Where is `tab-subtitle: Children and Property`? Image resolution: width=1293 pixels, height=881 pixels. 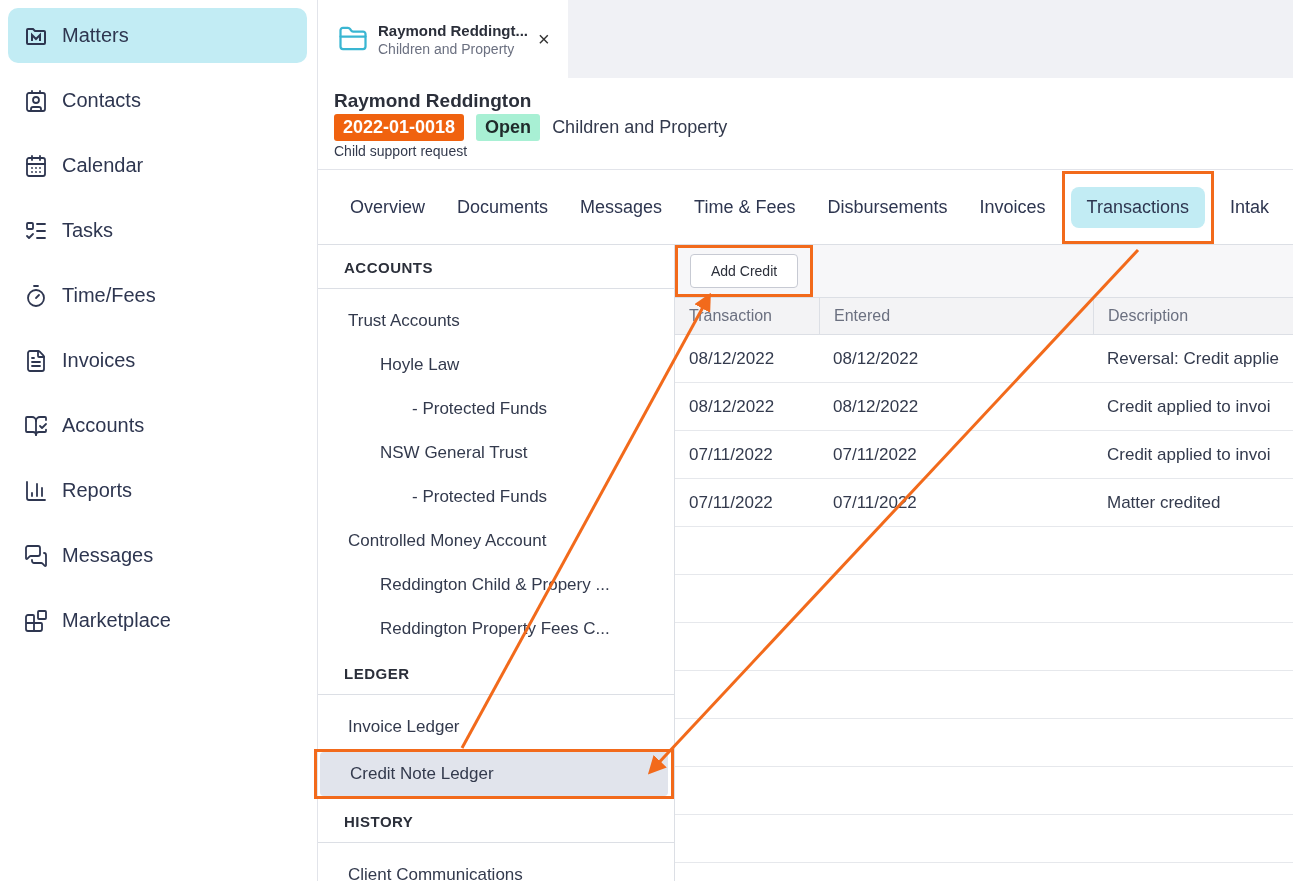
tab-subtitle: Children and Property is located at coordinates (447, 48).